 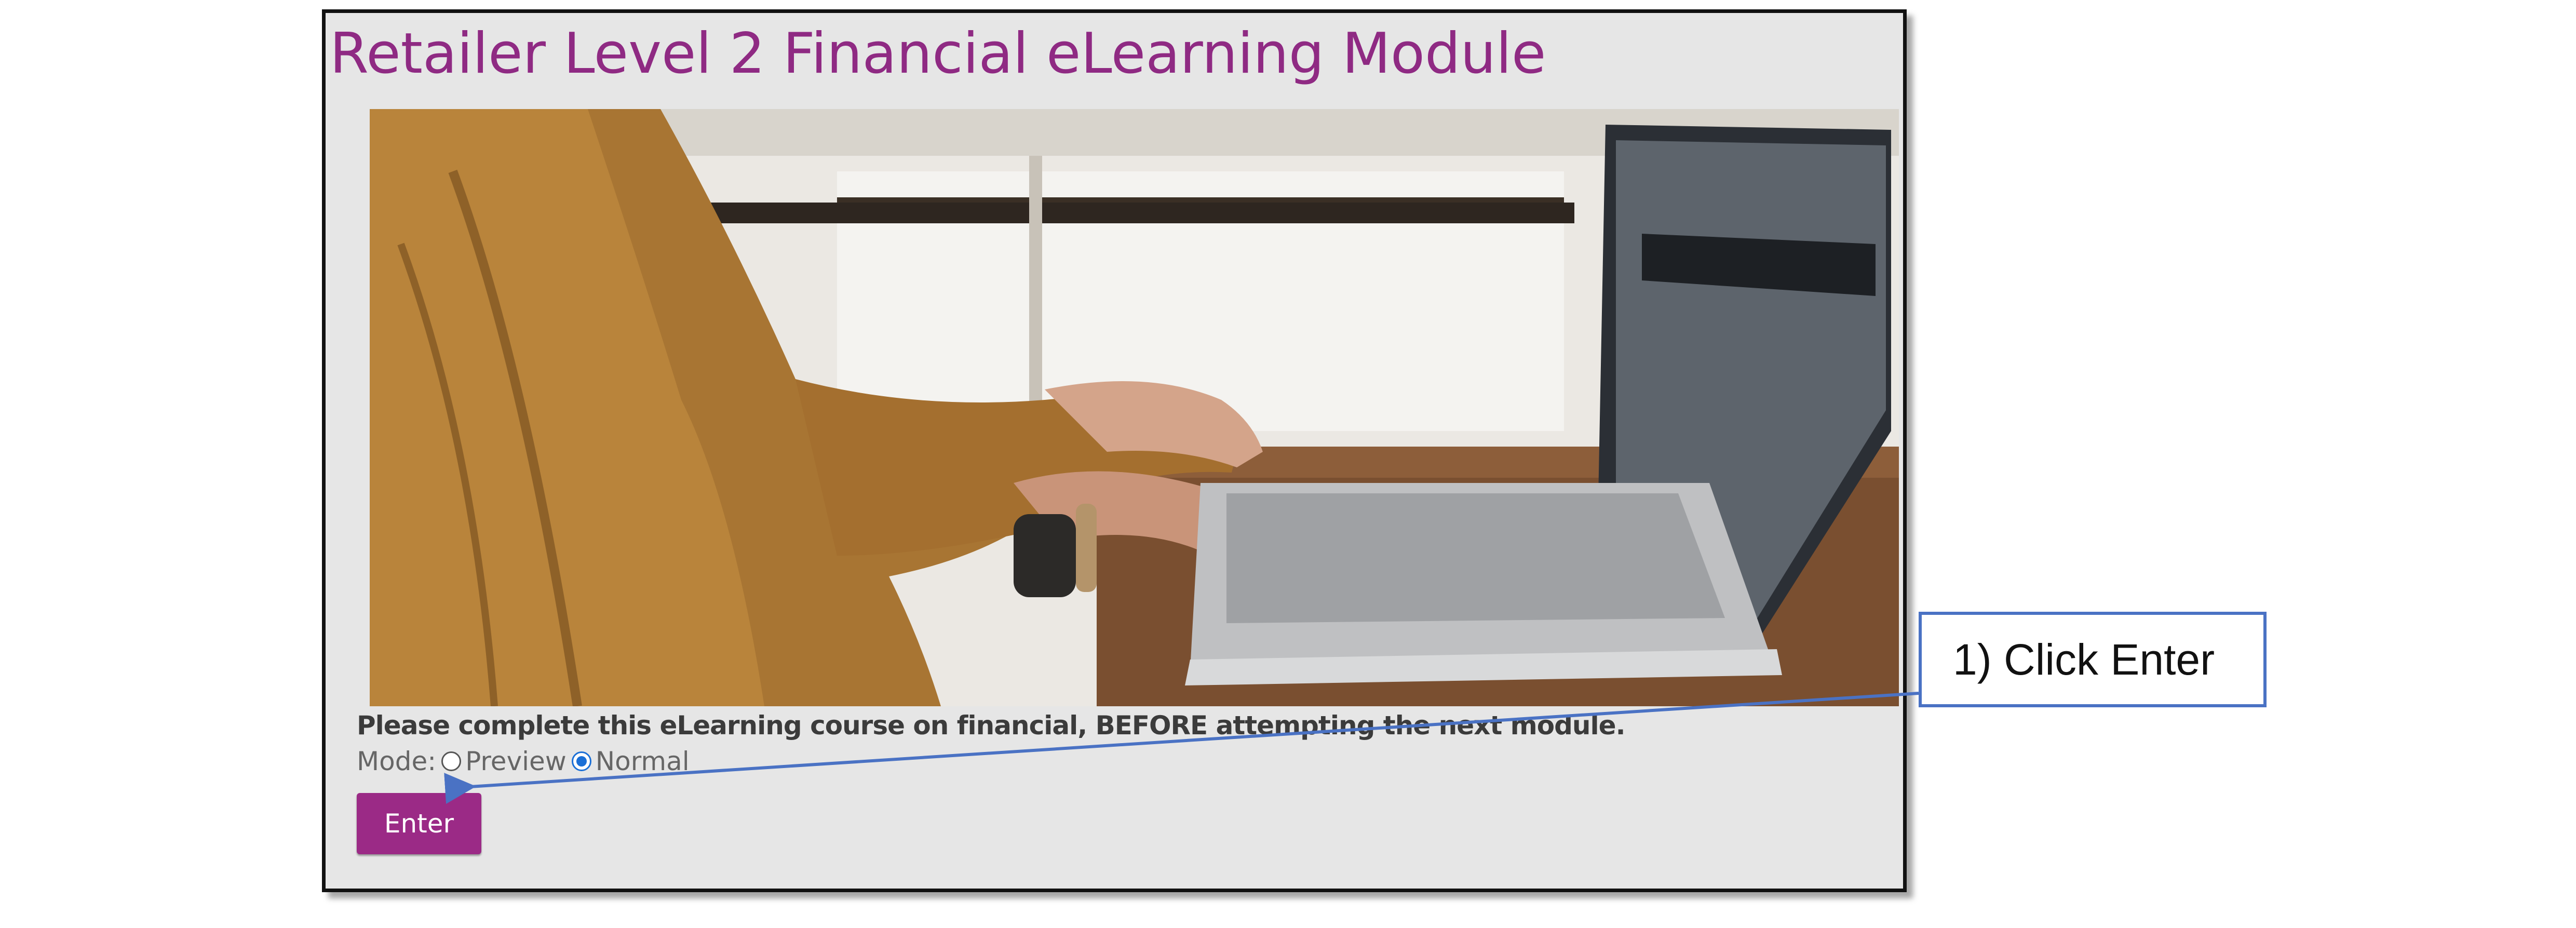 What do you see at coordinates (397, 761) in the screenshot?
I see `mode-label: Mode:` at bounding box center [397, 761].